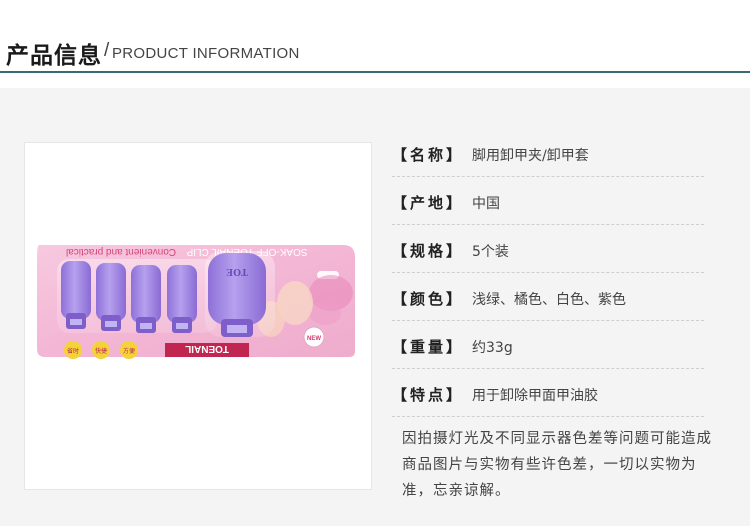  Describe the element at coordinates (428, 347) in the screenshot. I see `spec-label-weight: 【重量】` at that location.